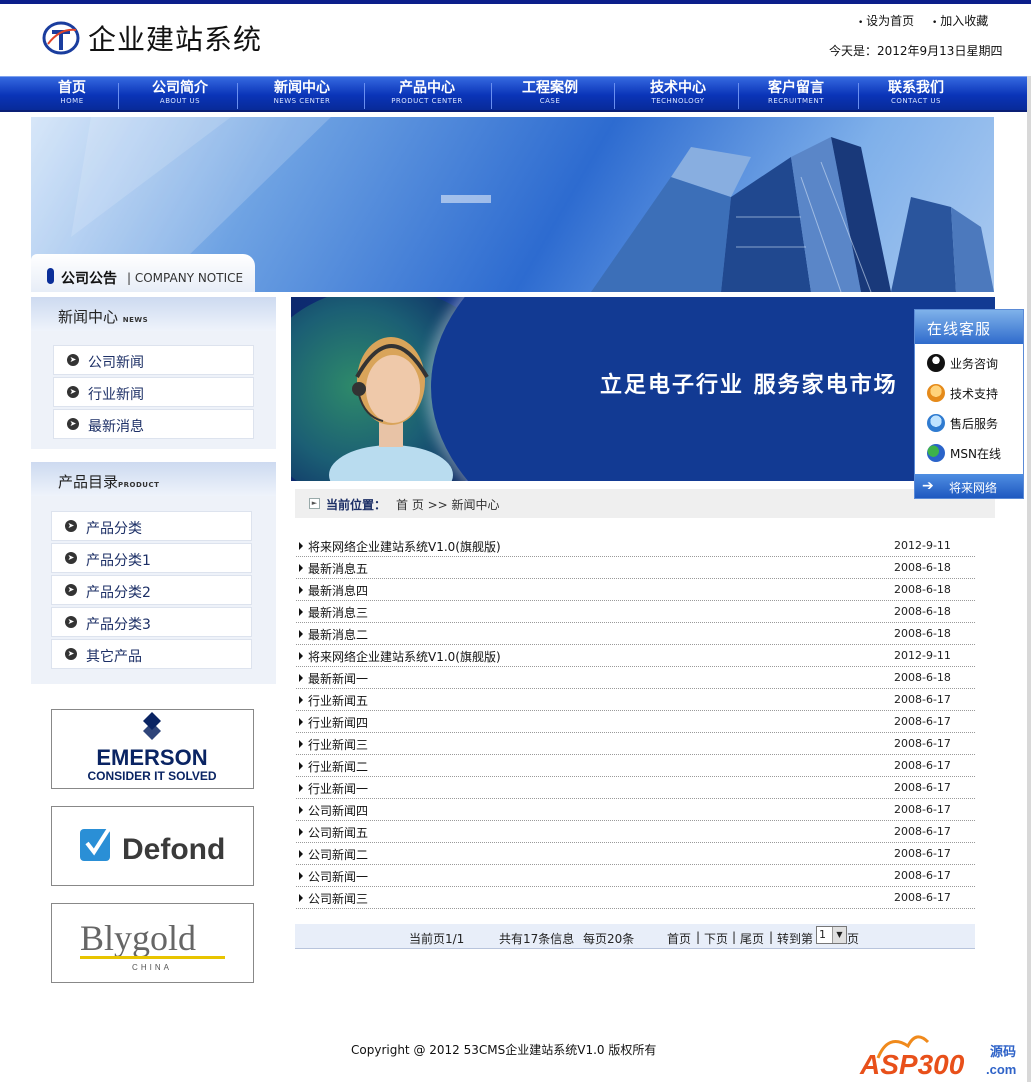 This screenshot has width=1031, height=1082. Describe the element at coordinates (635, 898) in the screenshot. I see `news-row: 公司新闻三 2008-6-17` at that location.